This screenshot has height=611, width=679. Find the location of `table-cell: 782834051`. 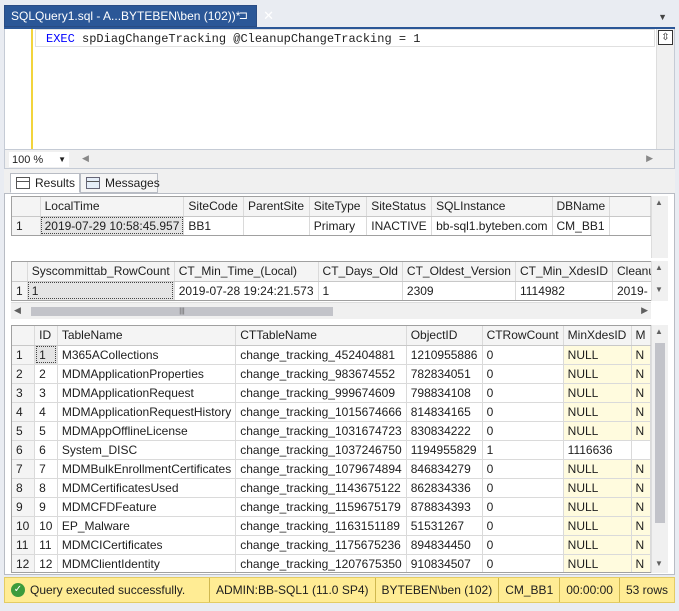

table-cell: 782834051 is located at coordinates (444, 374).